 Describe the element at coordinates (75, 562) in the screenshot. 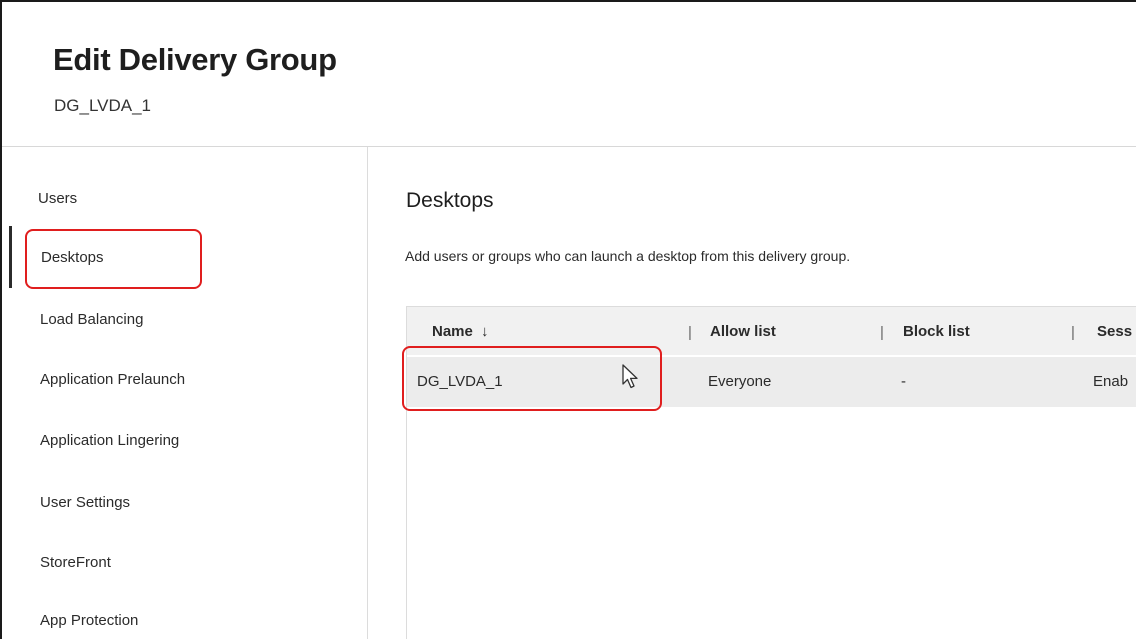

I see `sidebar-item-storefront: StoreFront` at that location.